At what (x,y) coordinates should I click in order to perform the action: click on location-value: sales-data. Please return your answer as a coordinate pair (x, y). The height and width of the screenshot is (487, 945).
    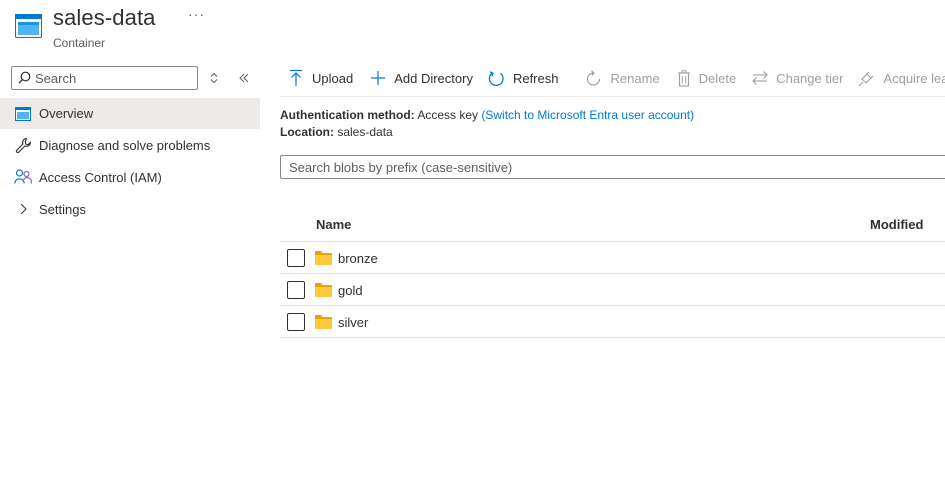
    Looking at the image, I should click on (365, 132).